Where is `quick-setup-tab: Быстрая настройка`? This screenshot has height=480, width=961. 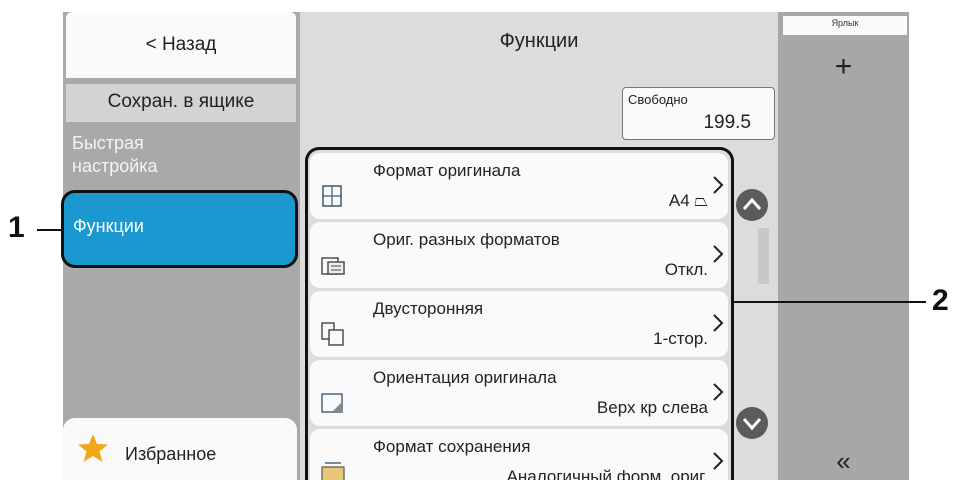 quick-setup-tab: Быстрая настройка is located at coordinates (172, 155).